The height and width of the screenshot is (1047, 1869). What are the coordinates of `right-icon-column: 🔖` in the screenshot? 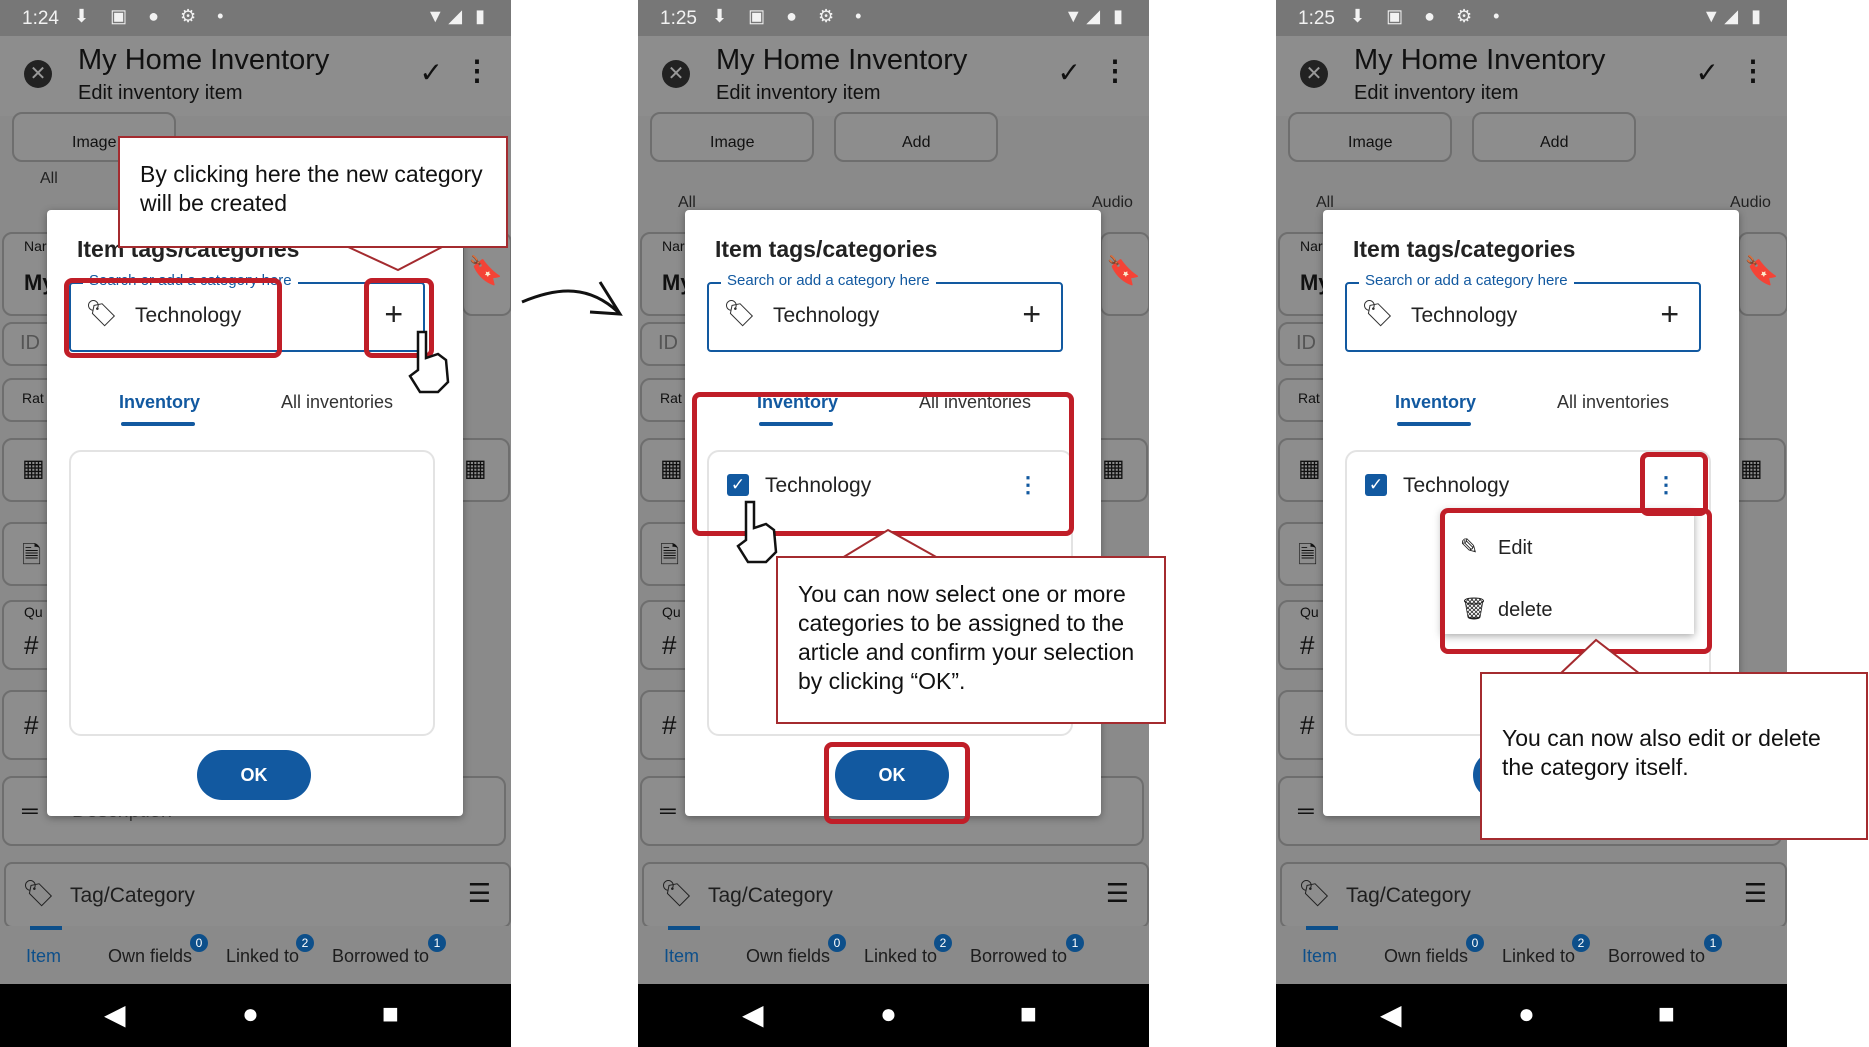 It's located at (1124, 274).